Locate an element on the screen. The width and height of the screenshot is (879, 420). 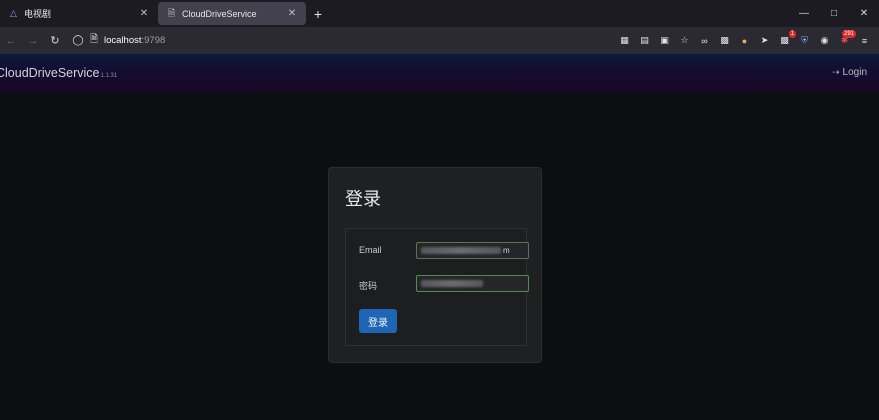
cookie-icon: ● is located at coordinates (744, 40).